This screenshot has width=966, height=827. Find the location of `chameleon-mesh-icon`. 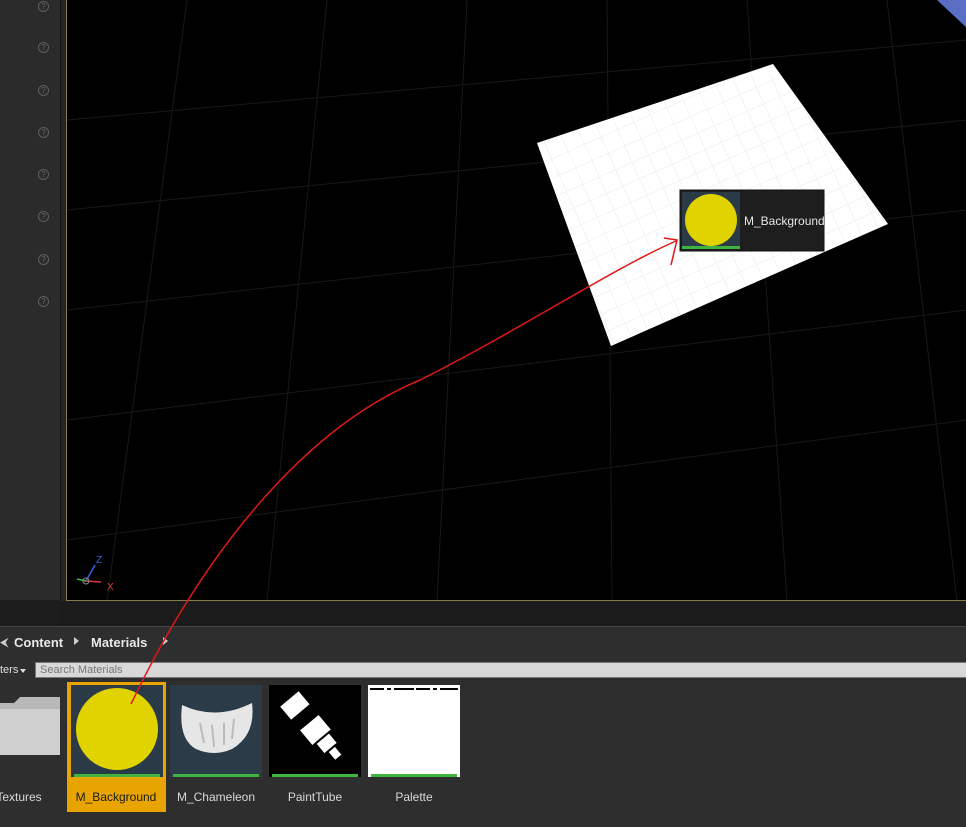

chameleon-mesh-icon is located at coordinates (217, 728).